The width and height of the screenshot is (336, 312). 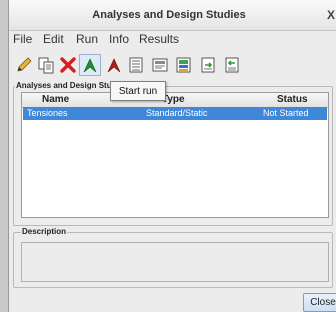 I want to click on row-name: Tensiones, so click(x=47, y=113).